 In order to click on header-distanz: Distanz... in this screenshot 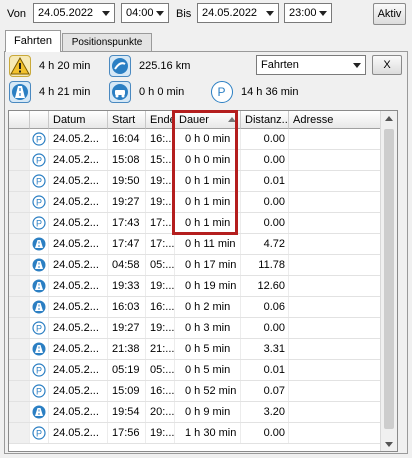, I will do `click(265, 120)`.